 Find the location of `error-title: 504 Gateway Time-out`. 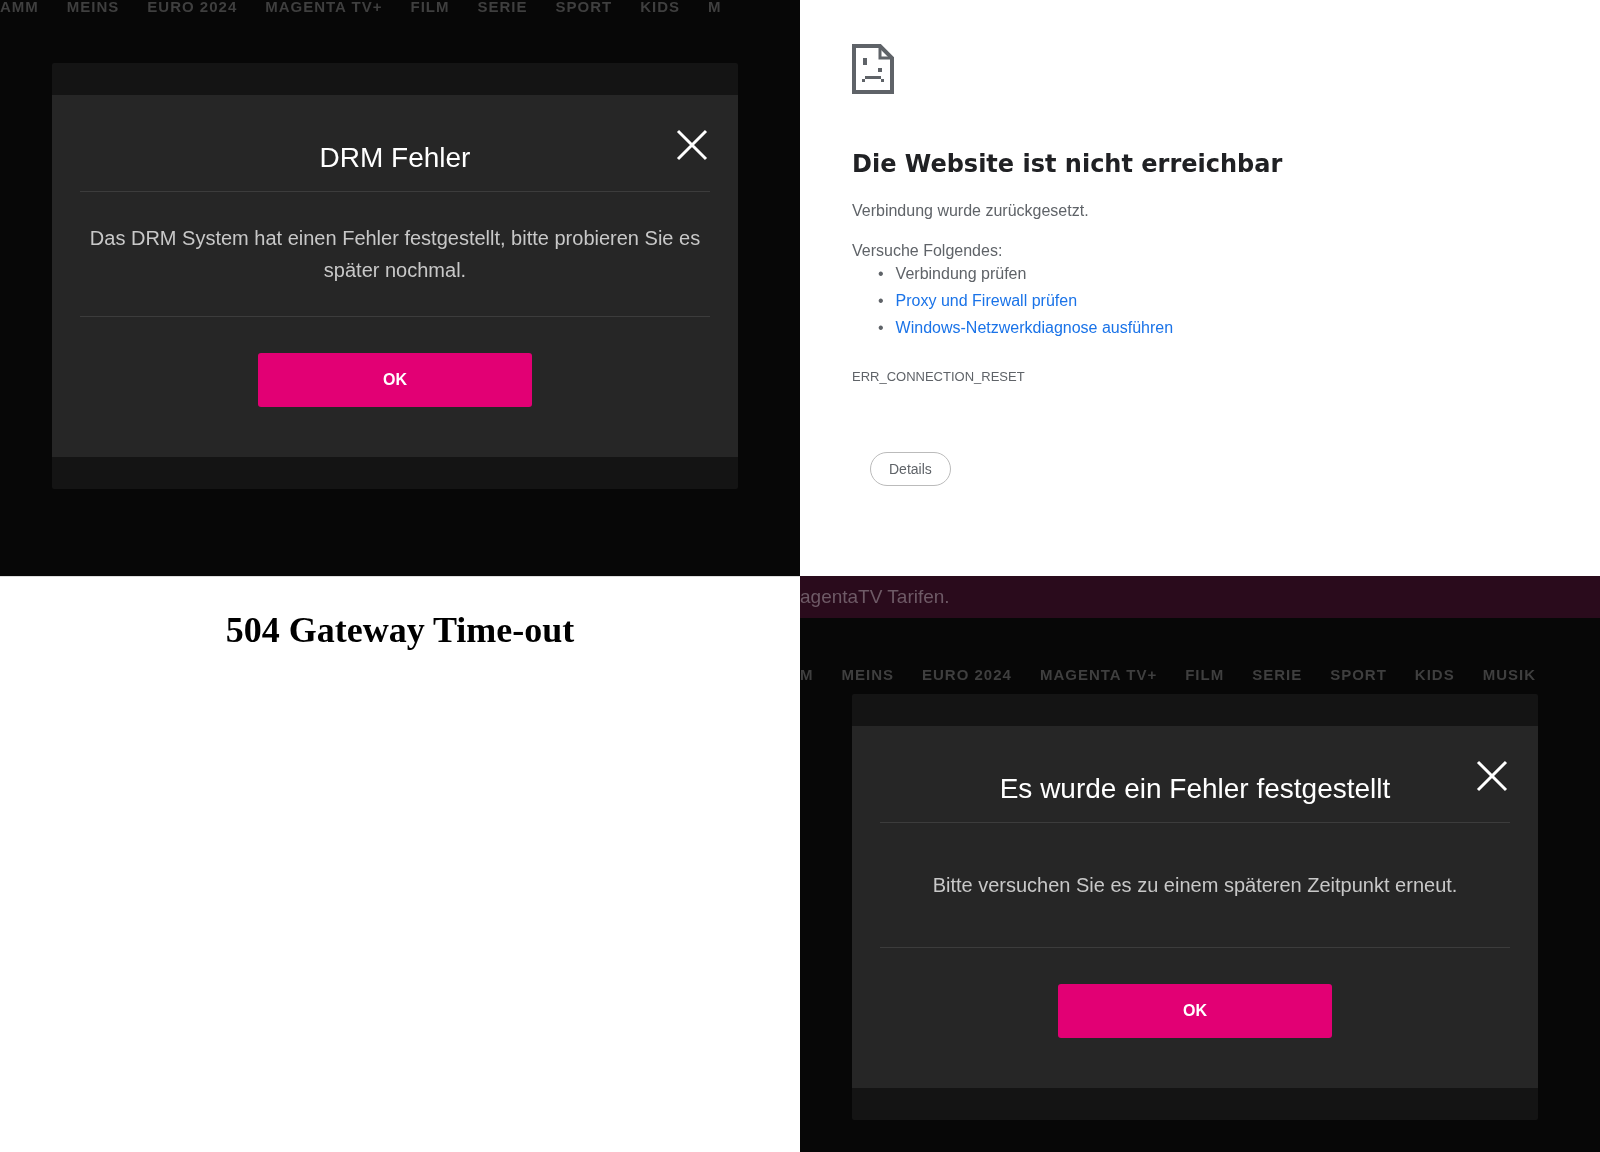

error-title: 504 Gateway Time-out is located at coordinates (400, 630).